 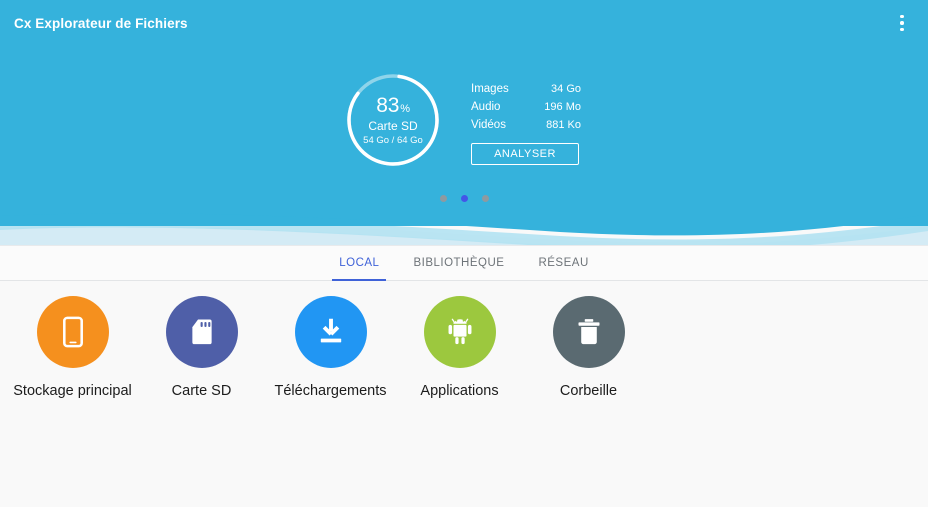 I want to click on shortcut-carte-sd: Carte SD, so click(x=201, y=347).